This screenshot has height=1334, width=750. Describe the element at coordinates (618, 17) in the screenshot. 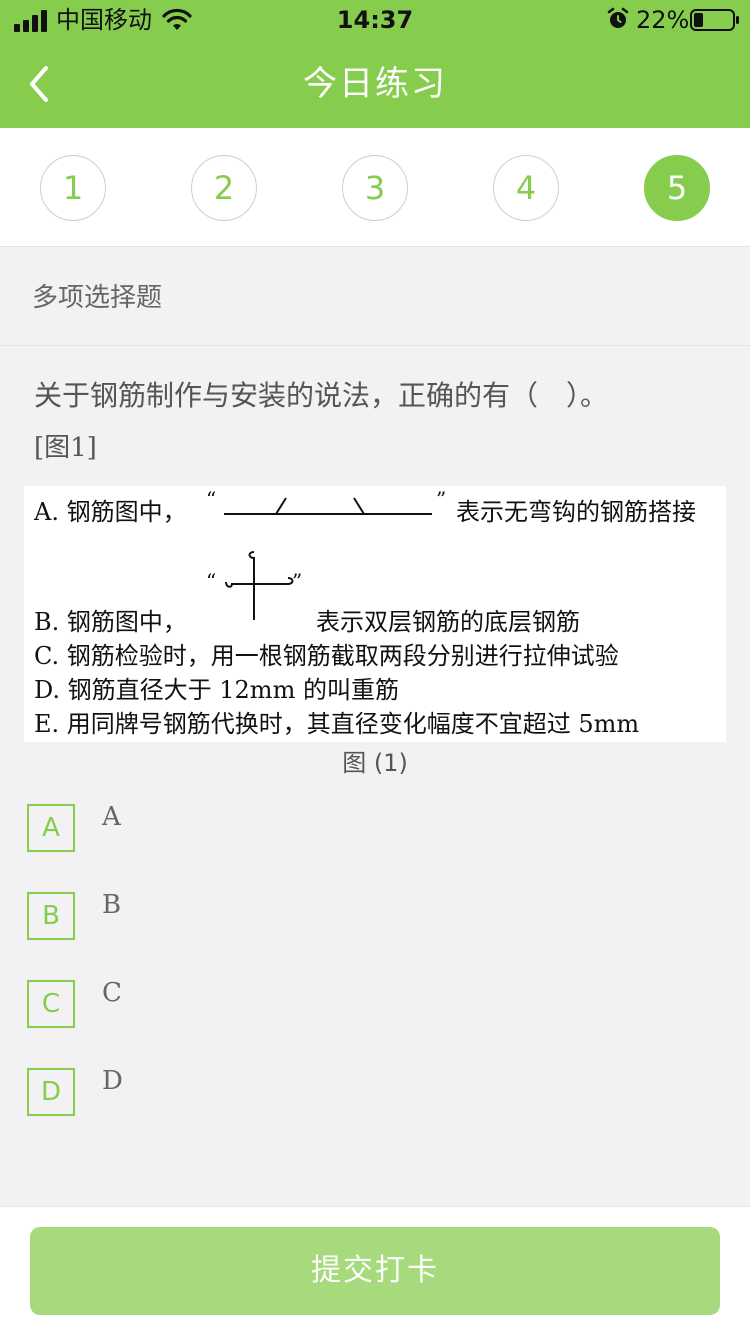

I see `alarm-icon` at that location.